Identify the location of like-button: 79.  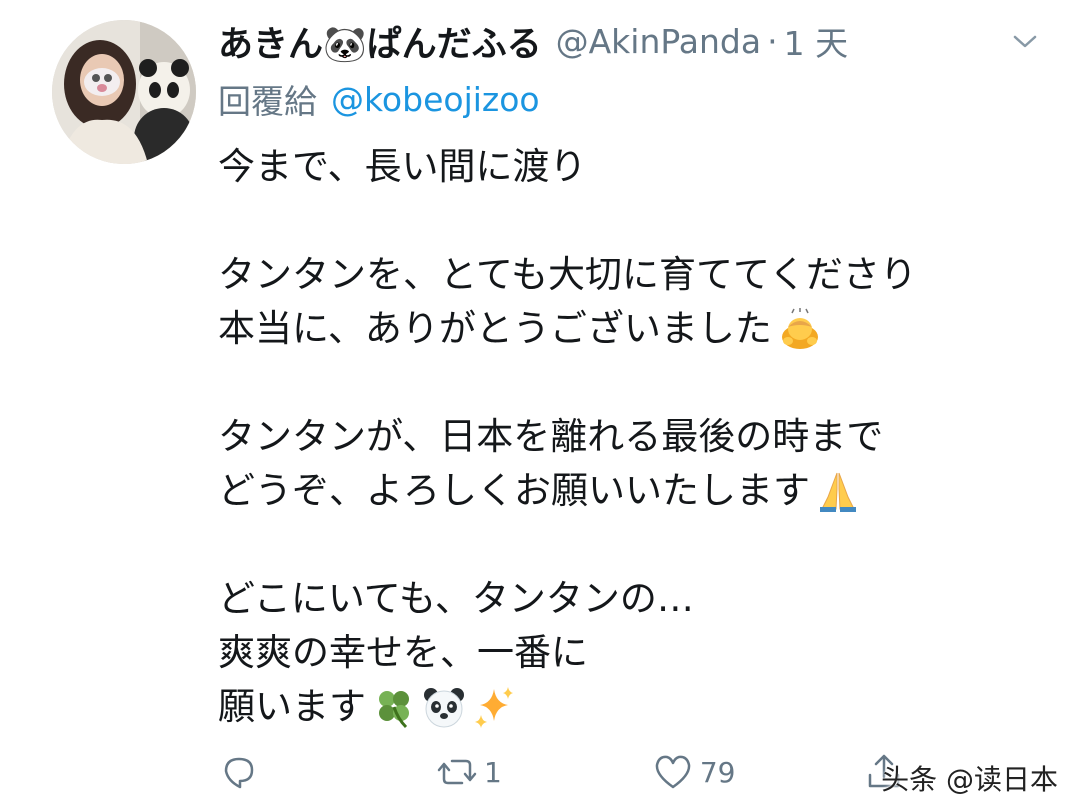
(694, 772).